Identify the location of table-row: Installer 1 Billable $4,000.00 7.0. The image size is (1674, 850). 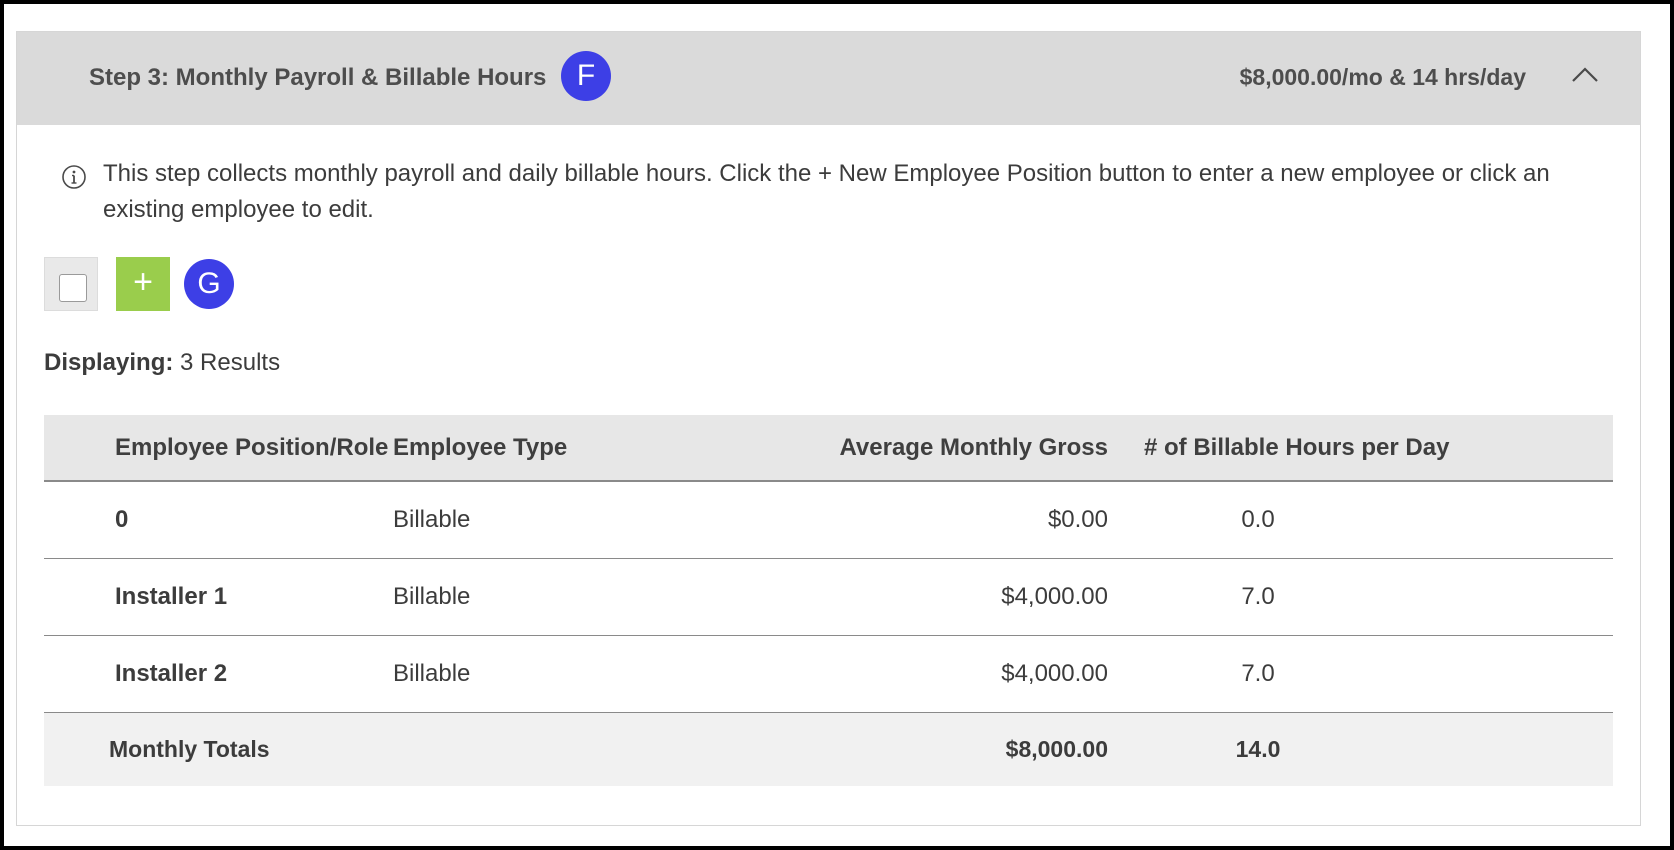
(828, 597).